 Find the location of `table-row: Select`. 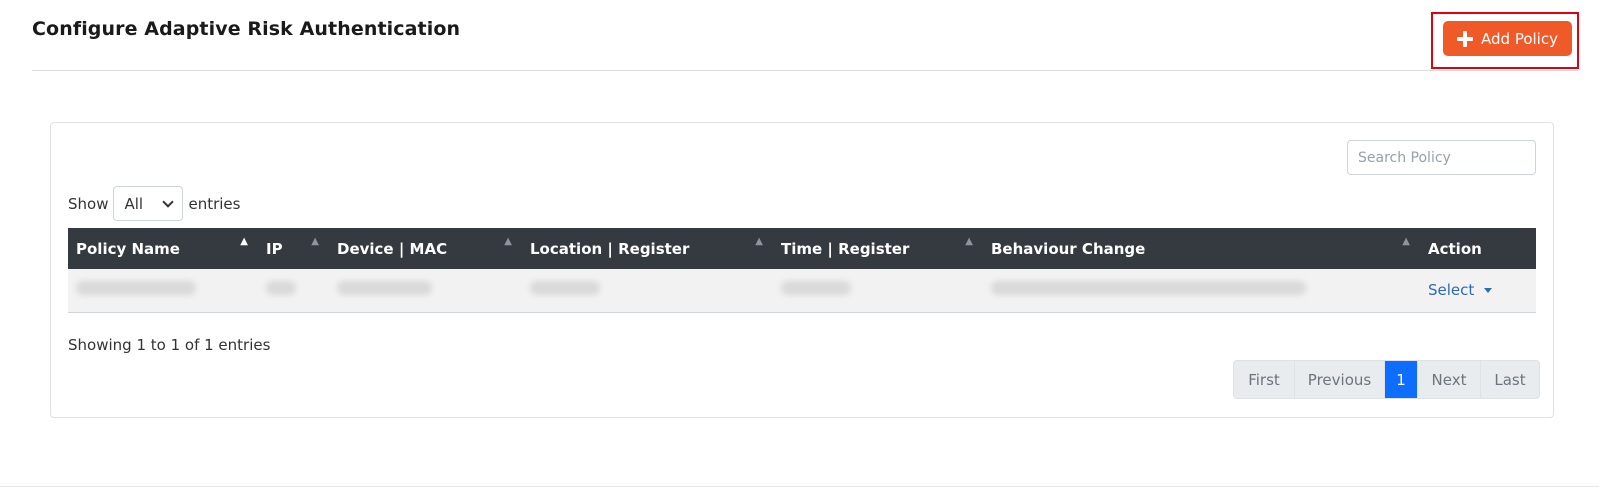

table-row: Select is located at coordinates (802, 291).